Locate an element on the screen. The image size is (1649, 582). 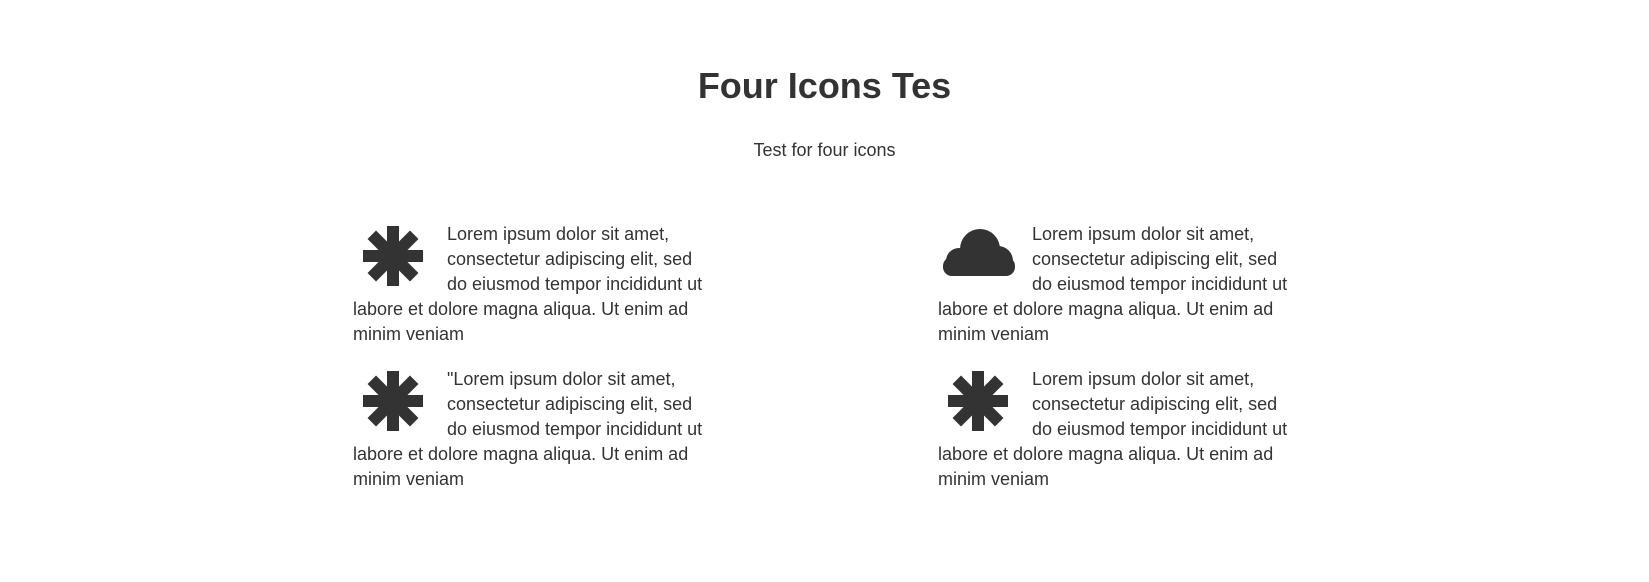
cloud-icon is located at coordinates (978, 257).